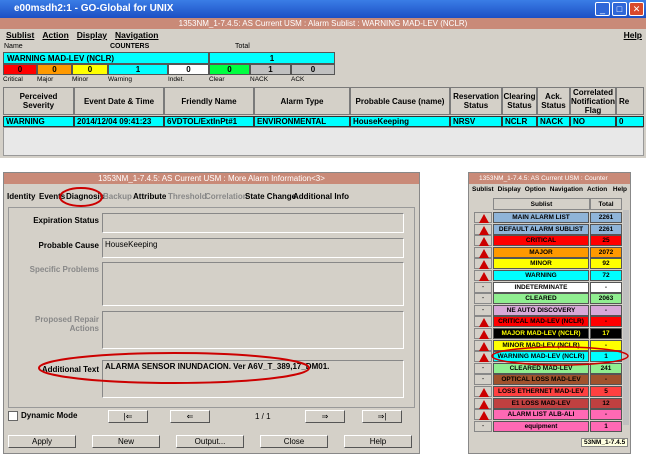 Image resolution: width=646 pixels, height=463 pixels. What do you see at coordinates (253, 330) in the screenshot?
I see `proposed-repair-field` at bounding box center [253, 330].